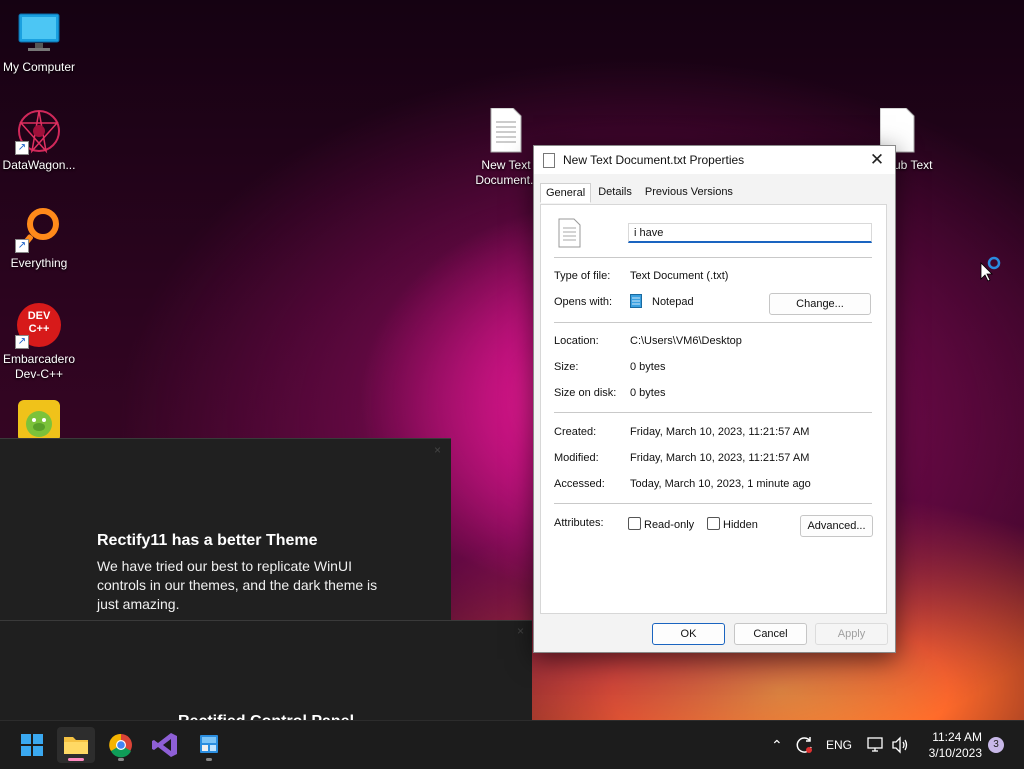  Describe the element at coordinates (39, 322) in the screenshot. I see `devcpp-logo-text: DEV C++` at that location.